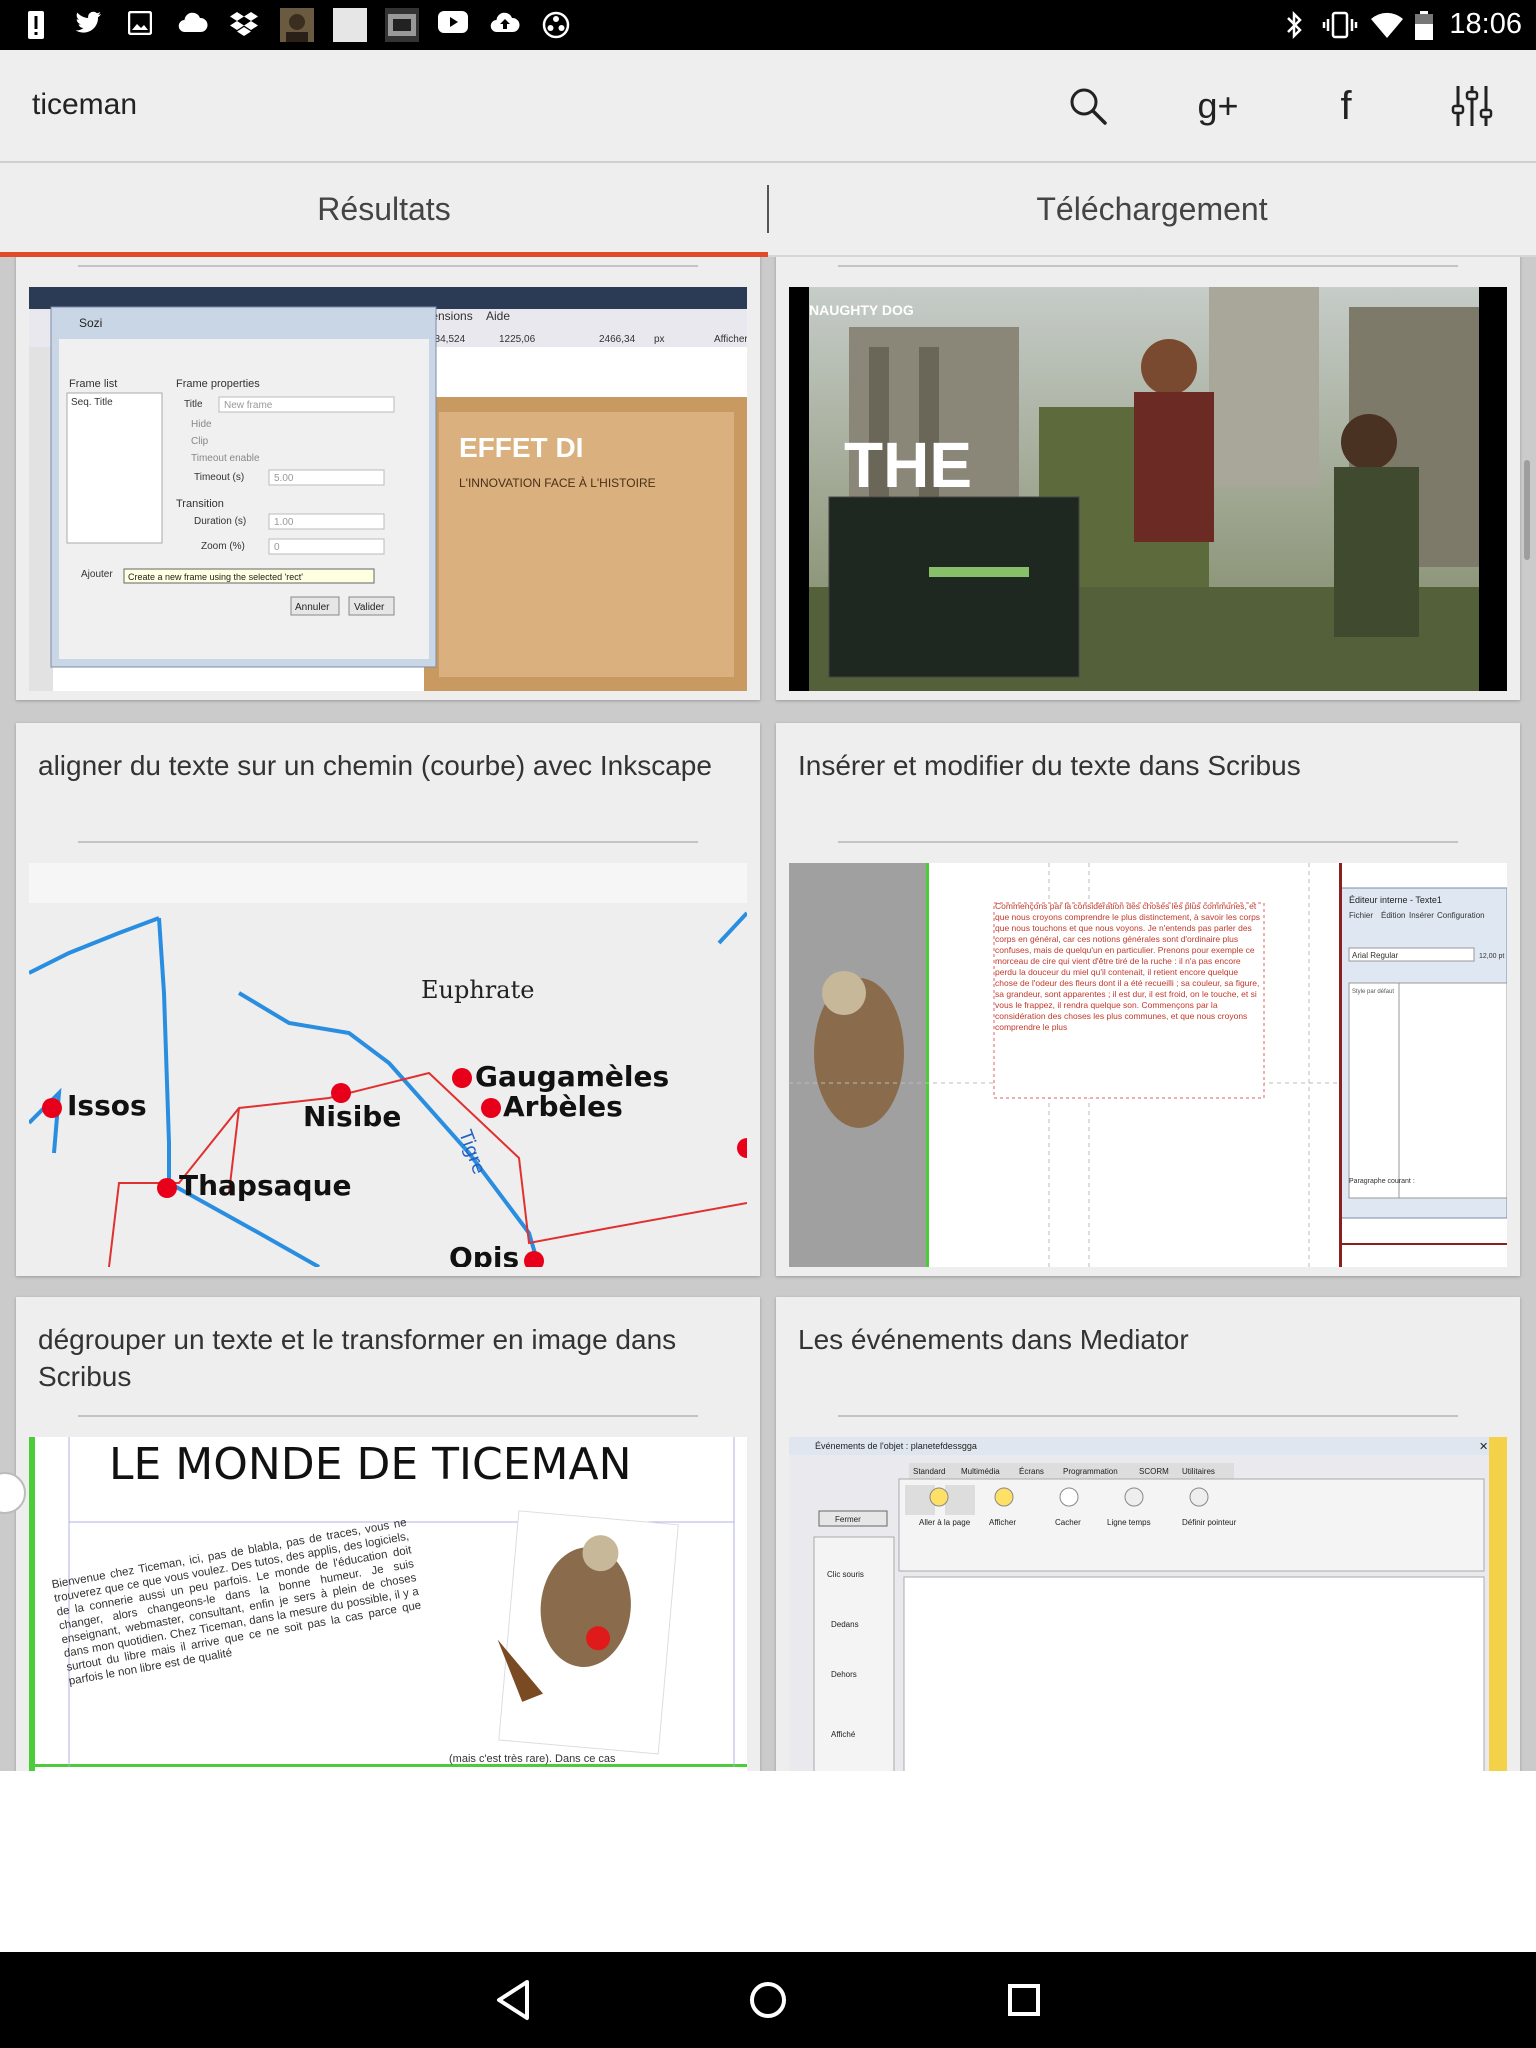 Image resolution: width=1536 pixels, height=2048 pixels. Describe the element at coordinates (384, 209) in the screenshot. I see `tab-resultats: Résultats` at that location.